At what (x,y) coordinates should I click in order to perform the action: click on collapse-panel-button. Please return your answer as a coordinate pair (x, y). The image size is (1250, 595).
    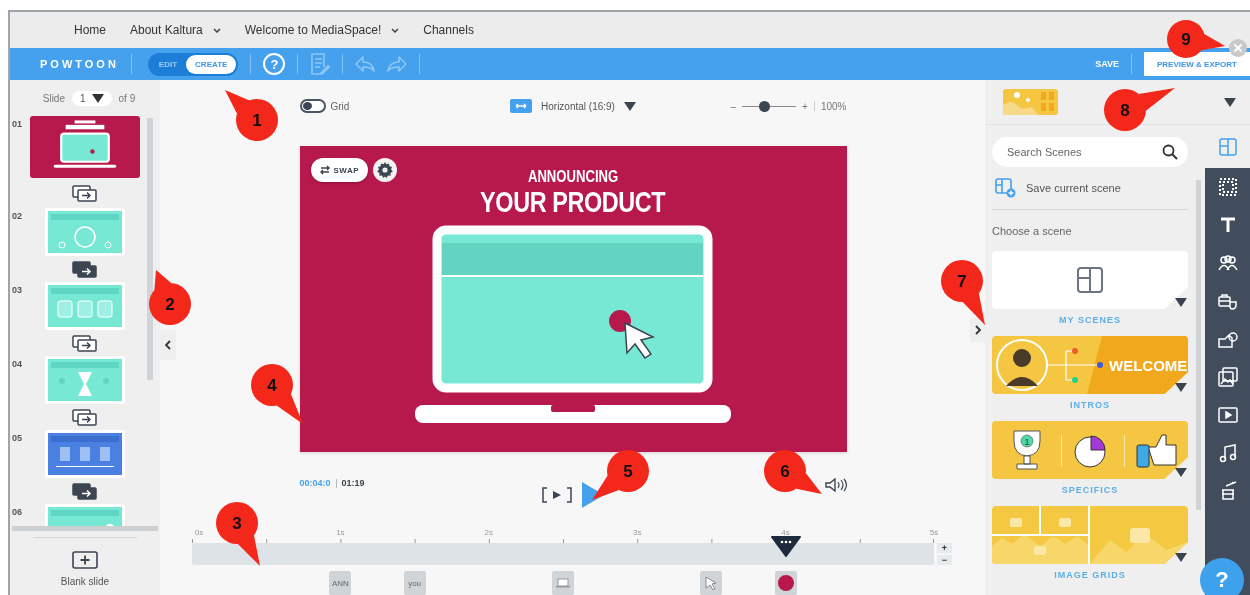
    Looking at the image, I should click on (168, 345).